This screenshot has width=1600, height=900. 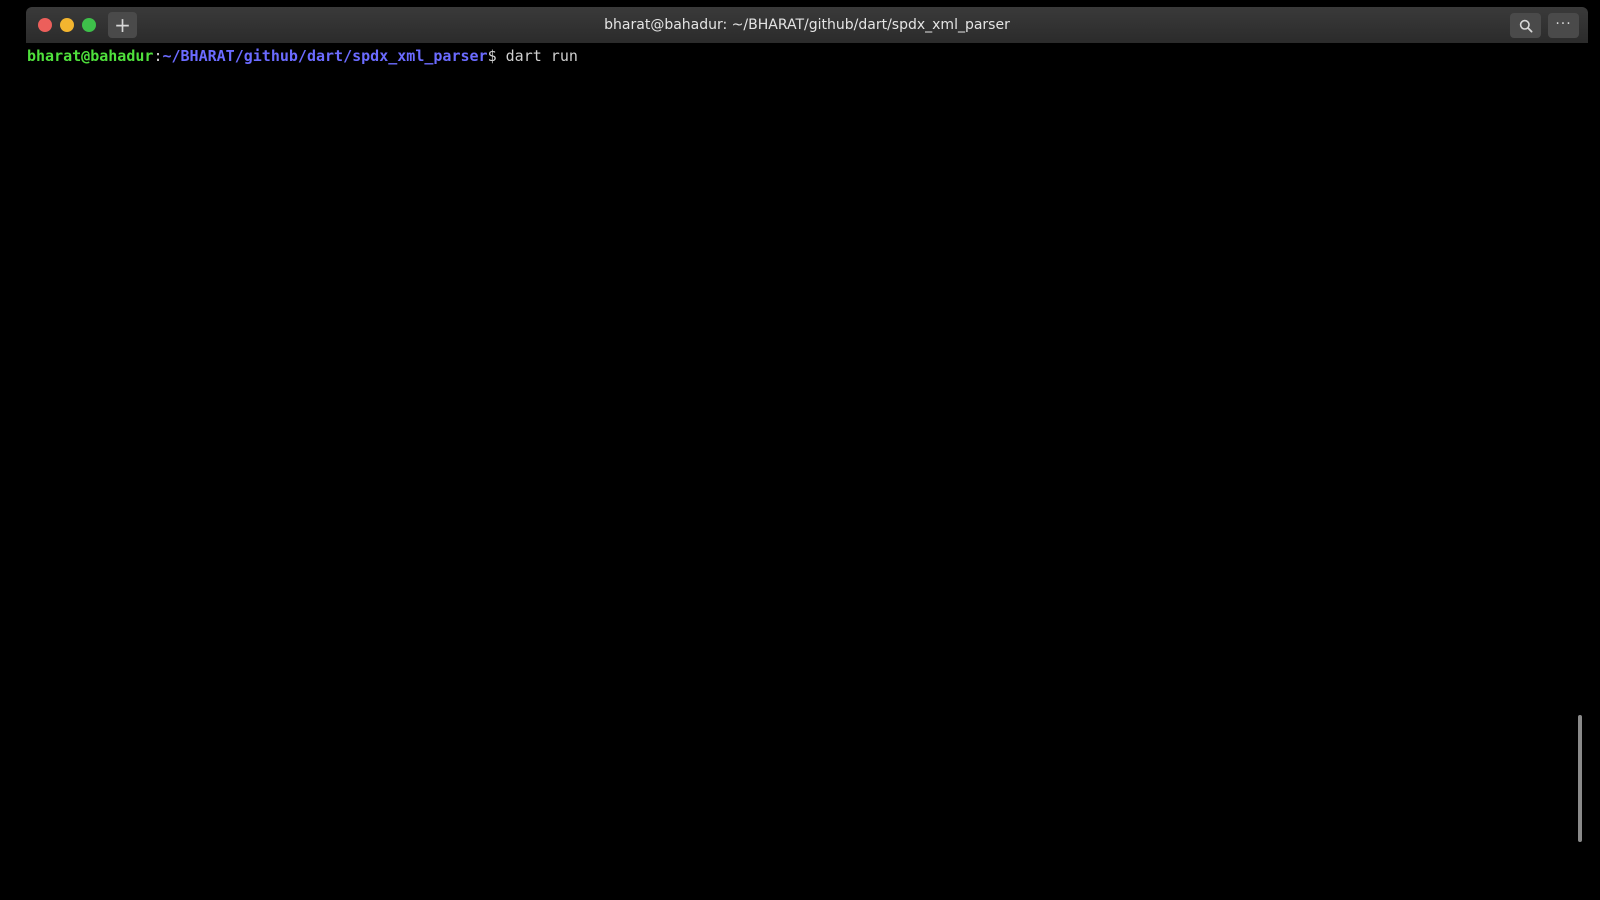 I want to click on prompt-symbol: $, so click(x=492, y=56).